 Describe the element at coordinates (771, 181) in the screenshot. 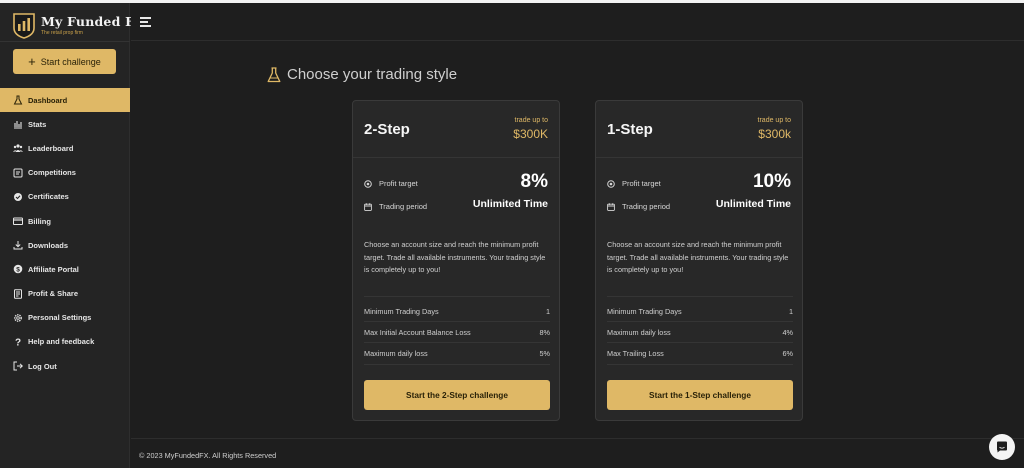

I see `profit-target-value: 10%` at that location.